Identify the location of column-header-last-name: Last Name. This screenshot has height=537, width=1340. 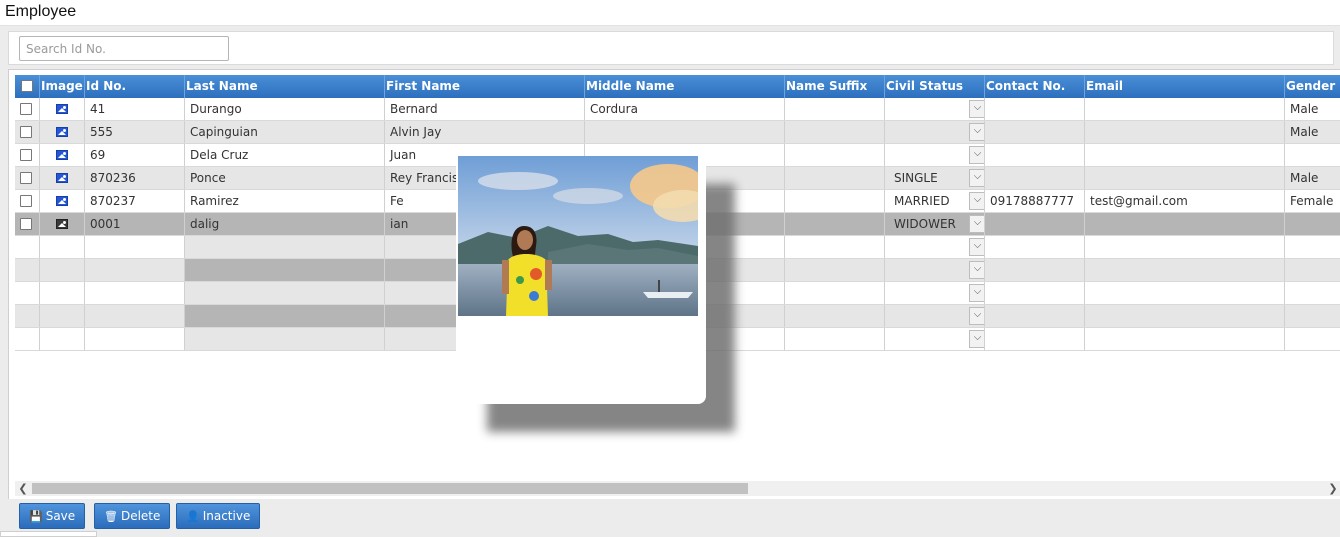
(285, 86).